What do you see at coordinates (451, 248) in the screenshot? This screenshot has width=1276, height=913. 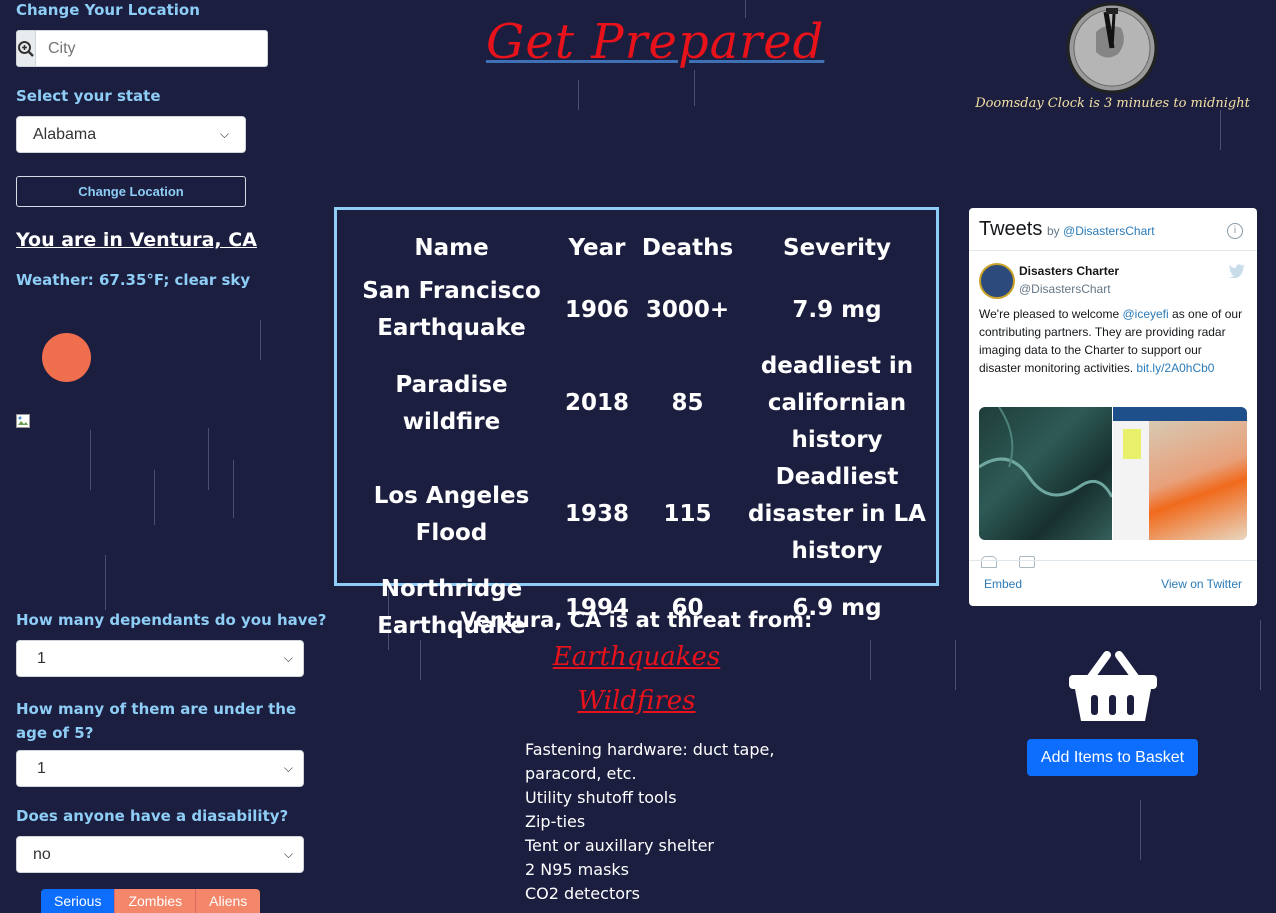 I see `col-name-header: Name` at bounding box center [451, 248].